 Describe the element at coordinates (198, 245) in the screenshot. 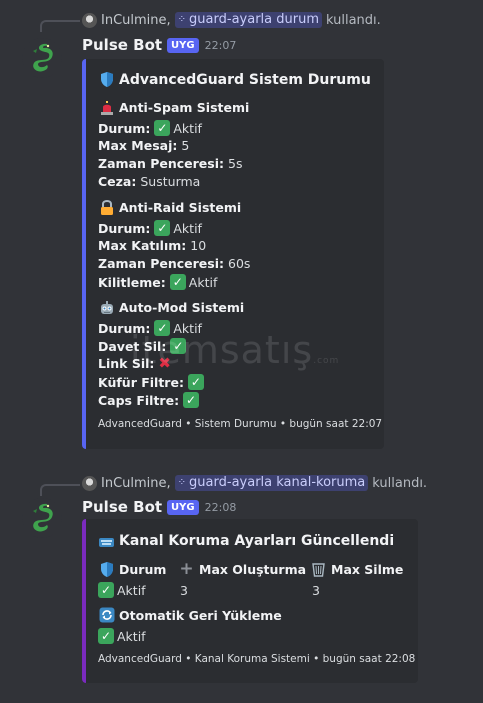

I see `field-value: 10` at that location.